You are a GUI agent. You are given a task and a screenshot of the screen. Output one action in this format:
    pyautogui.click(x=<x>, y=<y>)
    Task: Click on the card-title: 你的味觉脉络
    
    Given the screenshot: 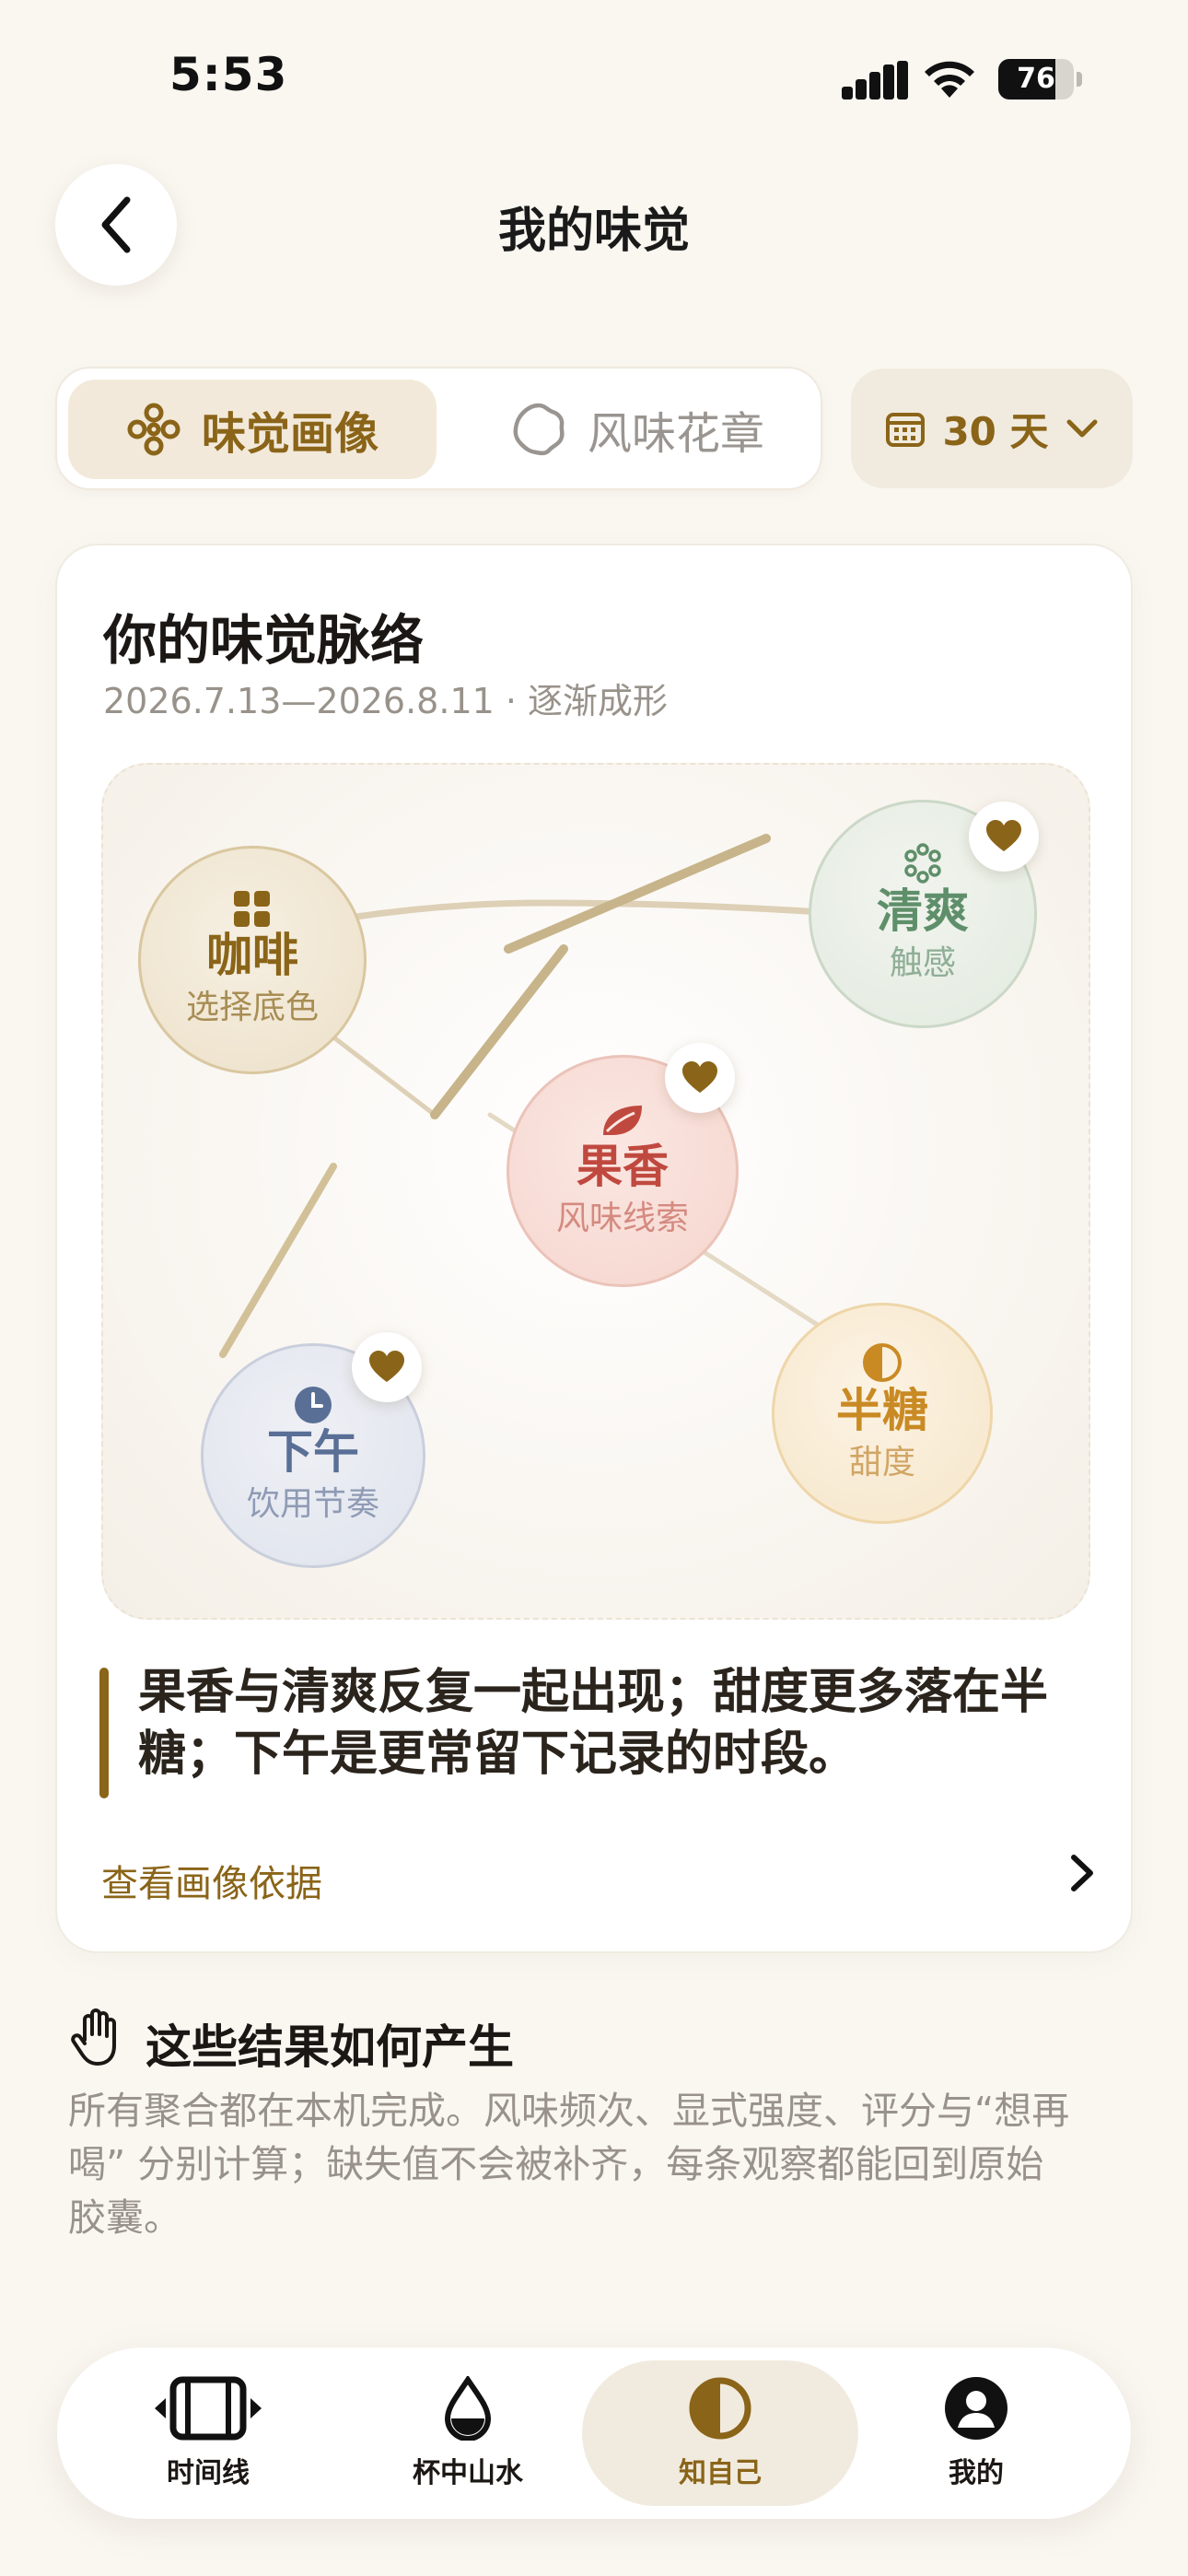 What is the action you would take?
    pyautogui.click(x=264, y=640)
    